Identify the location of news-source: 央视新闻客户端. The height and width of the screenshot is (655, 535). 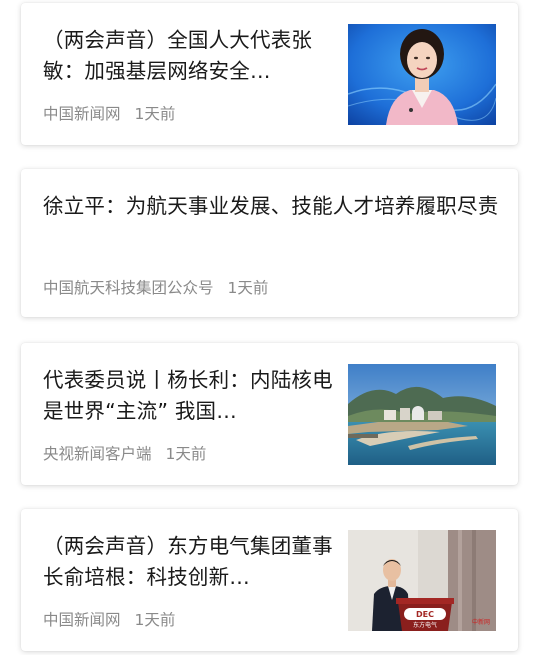
(97, 454).